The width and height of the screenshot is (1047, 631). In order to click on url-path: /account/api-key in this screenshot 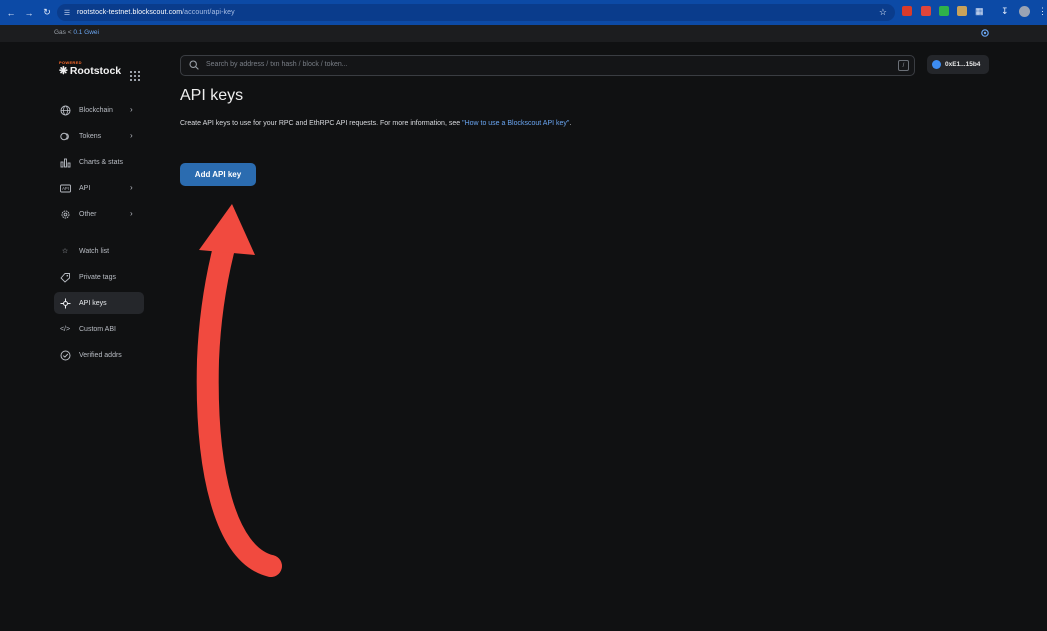, I will do `click(208, 12)`.